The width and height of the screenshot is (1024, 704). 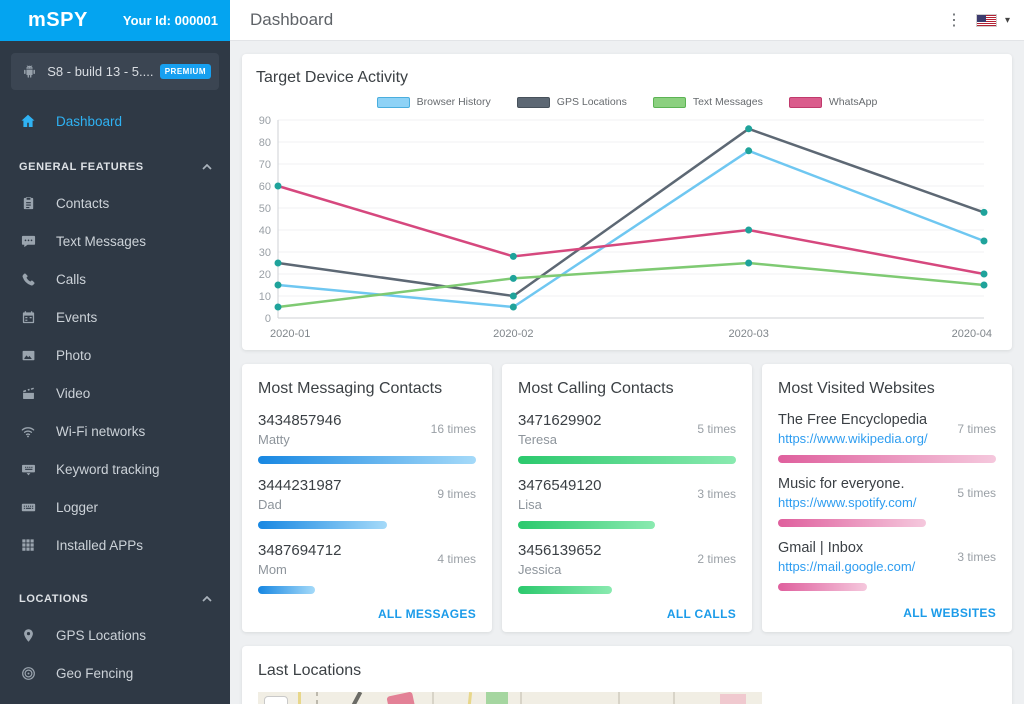 What do you see at coordinates (1007, 20) in the screenshot?
I see `caret-down-icon: ▾` at bounding box center [1007, 20].